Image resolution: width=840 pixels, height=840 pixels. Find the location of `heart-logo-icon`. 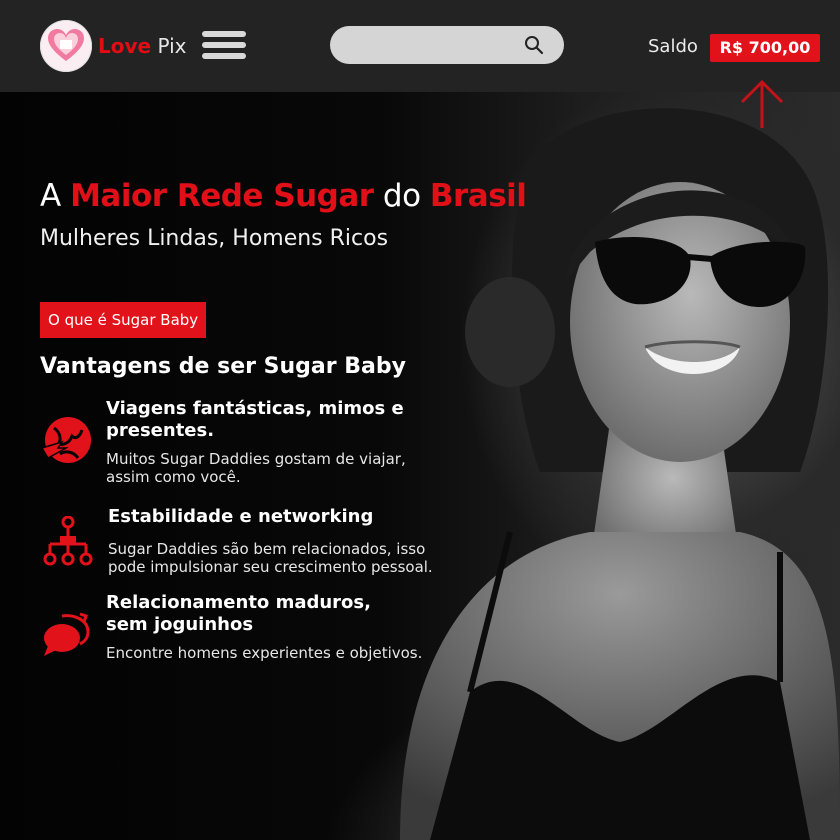

heart-logo-icon is located at coordinates (66, 45).